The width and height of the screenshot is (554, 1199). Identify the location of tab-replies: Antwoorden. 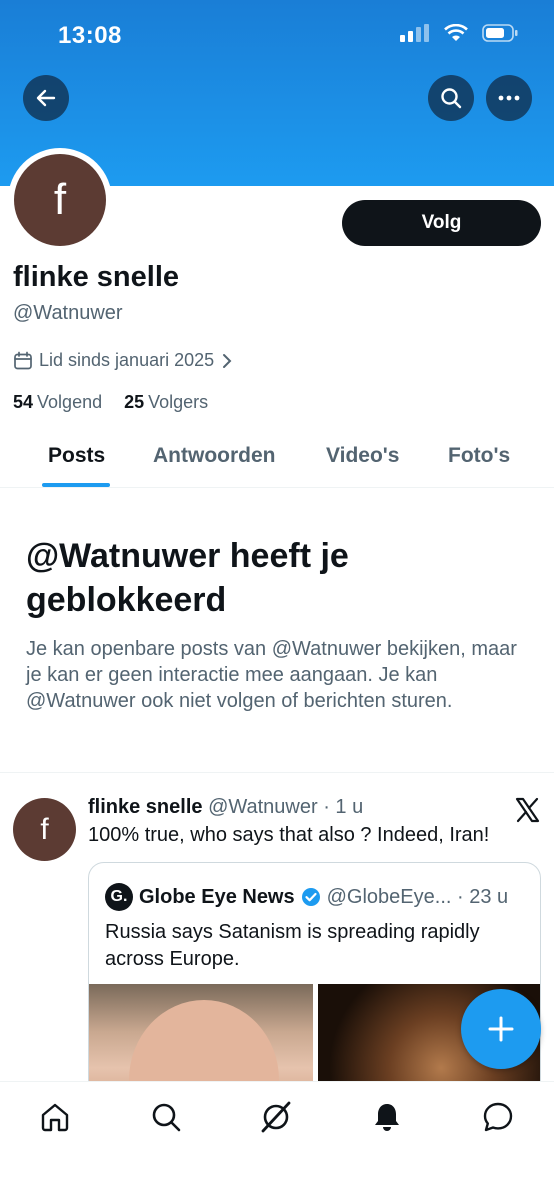
(214, 456).